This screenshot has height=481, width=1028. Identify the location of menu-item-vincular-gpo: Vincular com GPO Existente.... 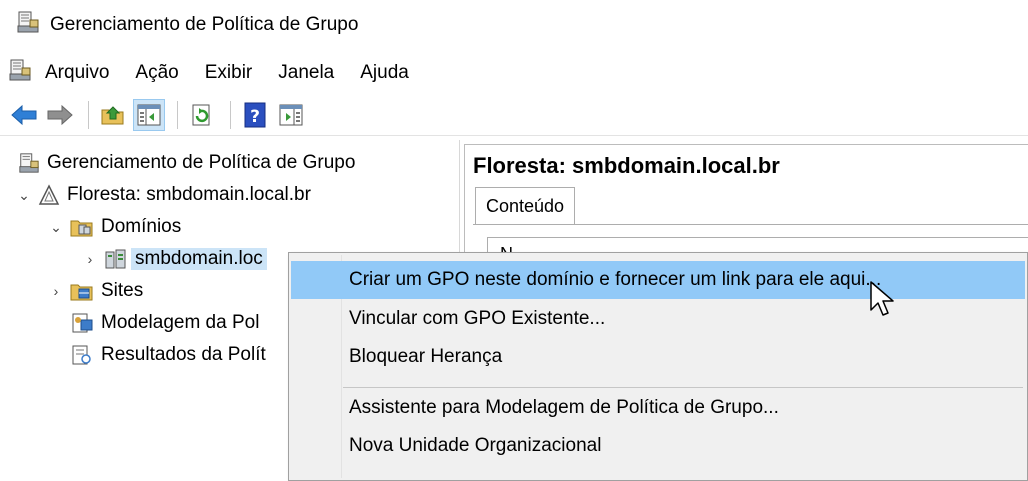
(658, 319).